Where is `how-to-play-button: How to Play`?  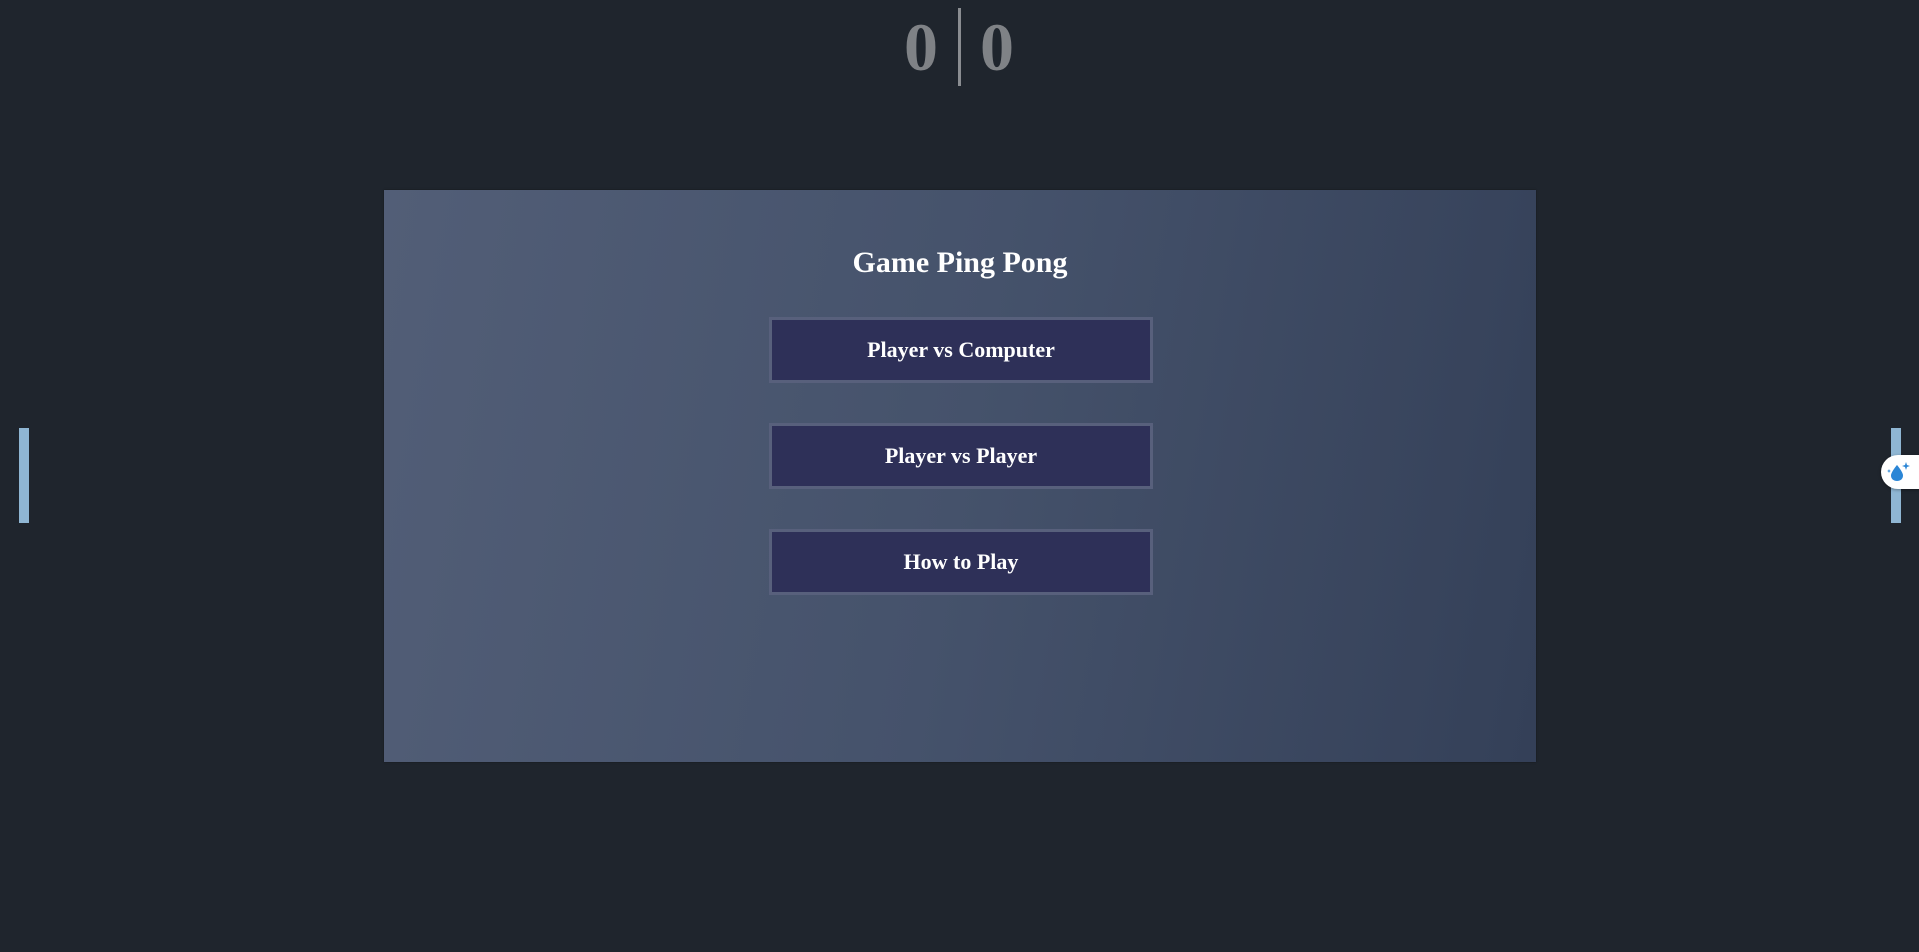 how-to-play-button: How to Play is located at coordinates (961, 562).